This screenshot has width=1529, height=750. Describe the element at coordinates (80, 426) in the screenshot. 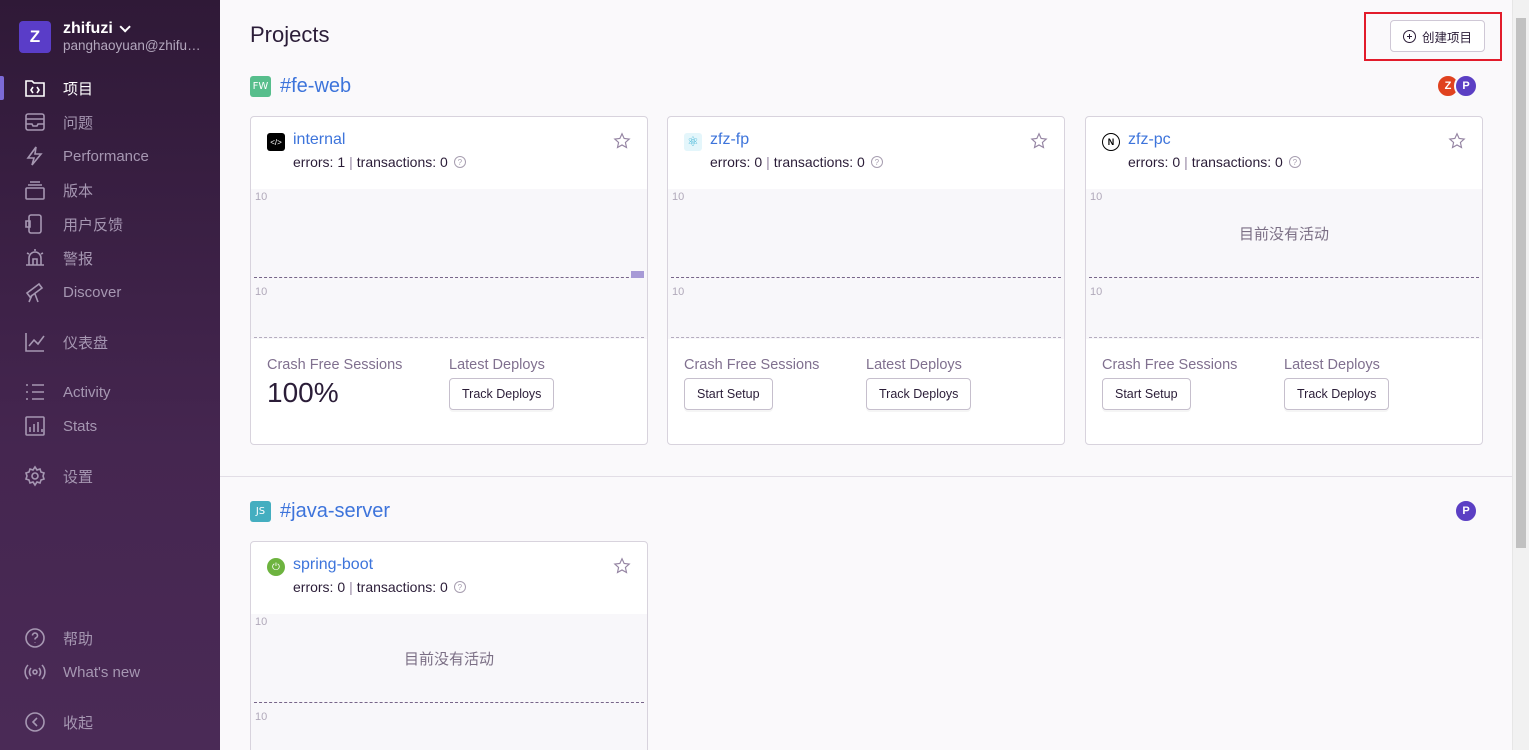

I see `sidebar-item-label: Stats` at that location.